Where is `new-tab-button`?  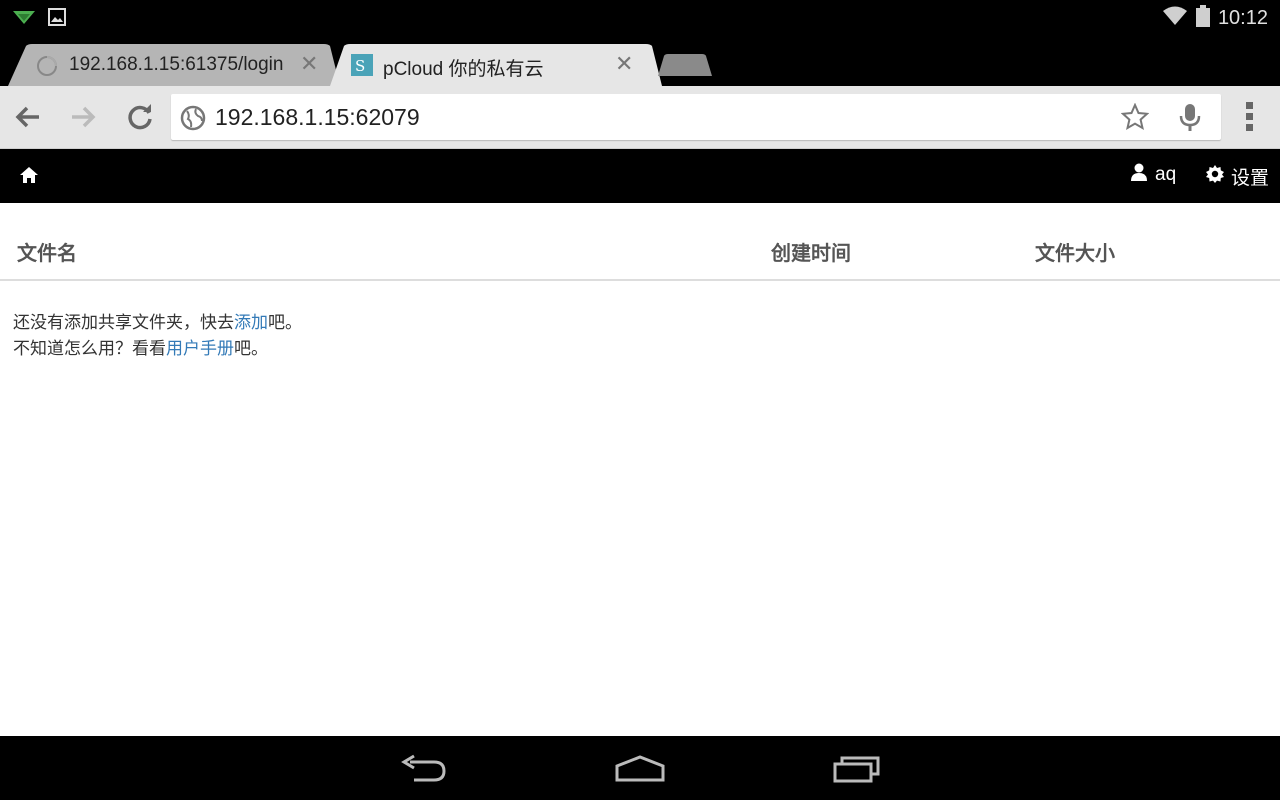 new-tab-button is located at coordinates (686, 65).